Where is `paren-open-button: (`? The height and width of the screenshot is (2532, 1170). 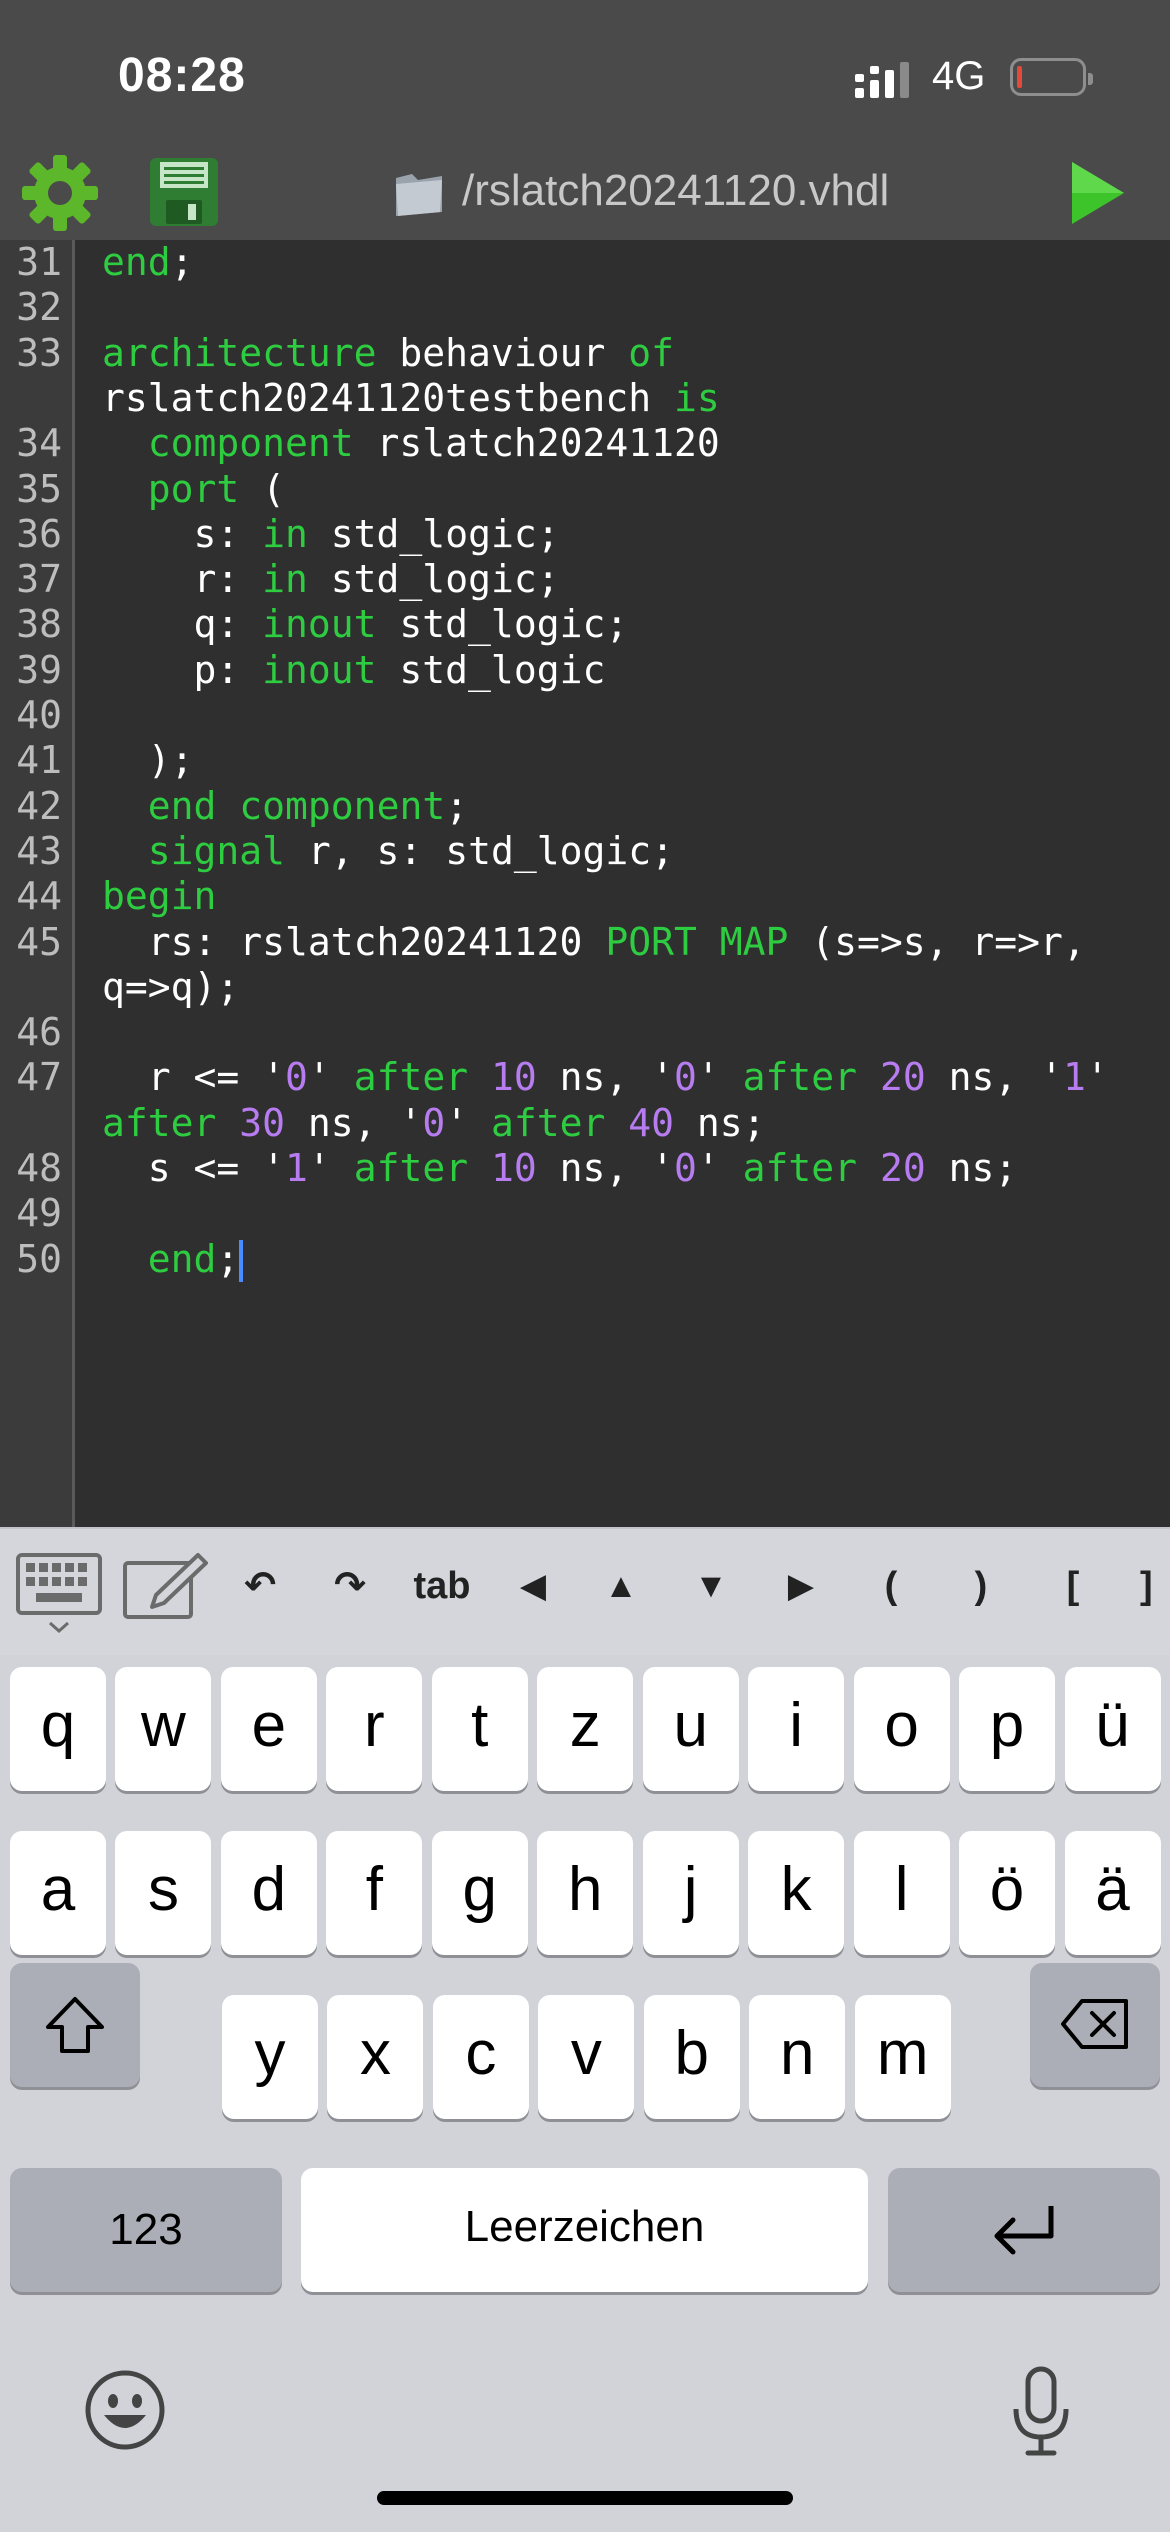
paren-open-button: ( is located at coordinates (891, 1586).